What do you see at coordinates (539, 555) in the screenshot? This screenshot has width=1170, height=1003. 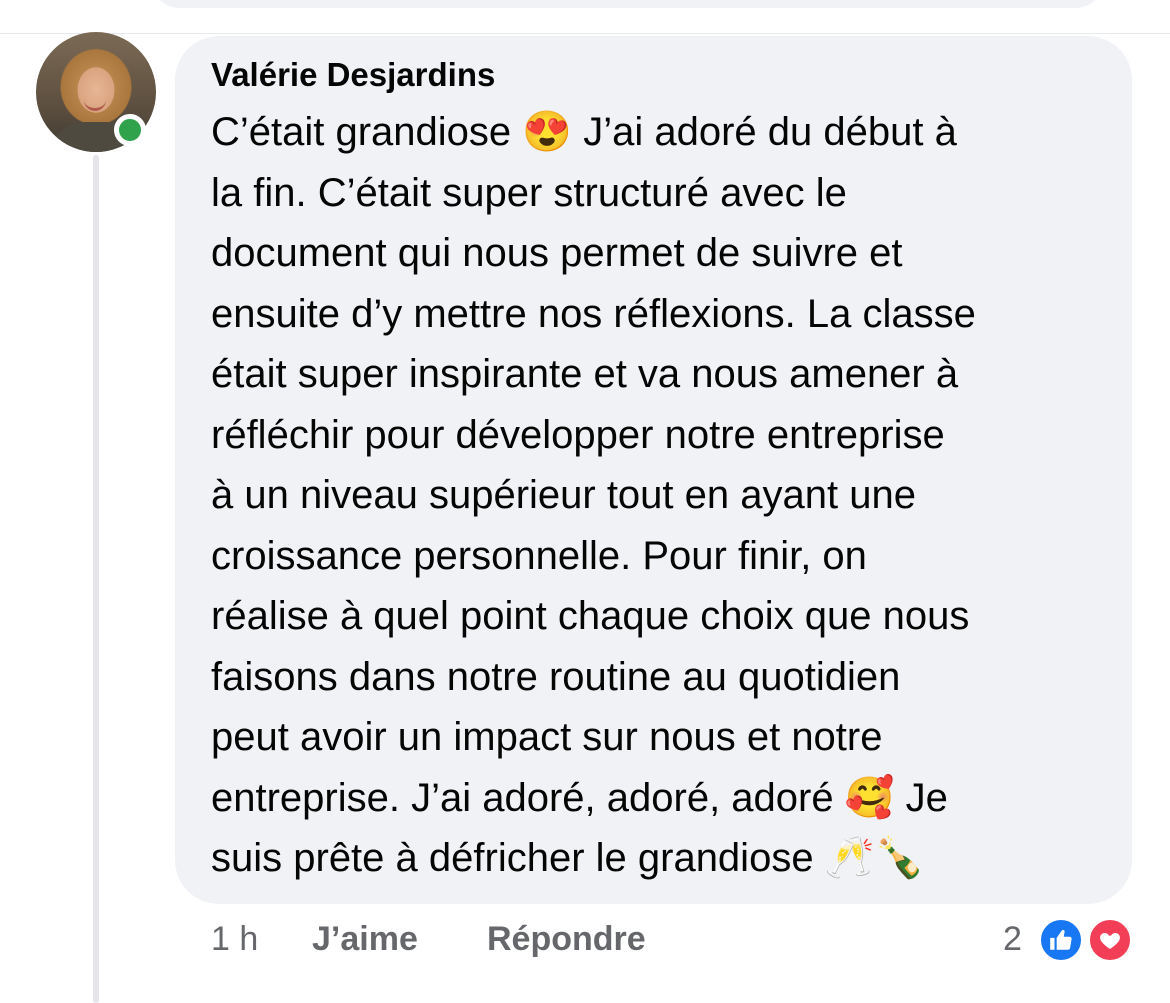 I see `comment-line: croissance personnelle. Pour finir, on` at bounding box center [539, 555].